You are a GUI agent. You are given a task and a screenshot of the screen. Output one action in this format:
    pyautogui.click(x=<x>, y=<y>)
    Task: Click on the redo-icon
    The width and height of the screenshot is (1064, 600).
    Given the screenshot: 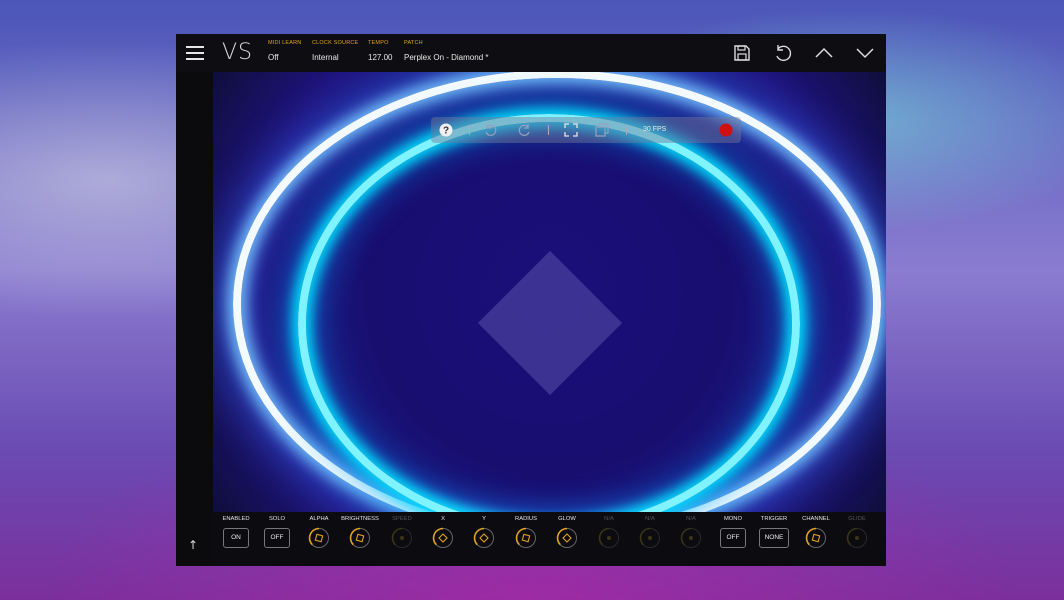 What is the action you would take?
    pyautogui.click(x=524, y=130)
    